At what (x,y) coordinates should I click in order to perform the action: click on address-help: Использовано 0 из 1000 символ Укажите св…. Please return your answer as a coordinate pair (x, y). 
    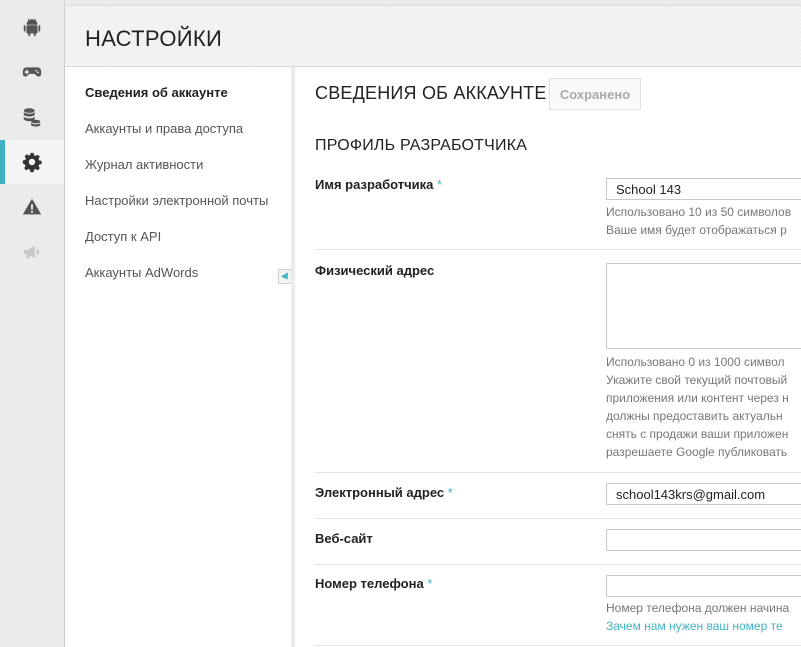
    Looking at the image, I should click on (697, 407).